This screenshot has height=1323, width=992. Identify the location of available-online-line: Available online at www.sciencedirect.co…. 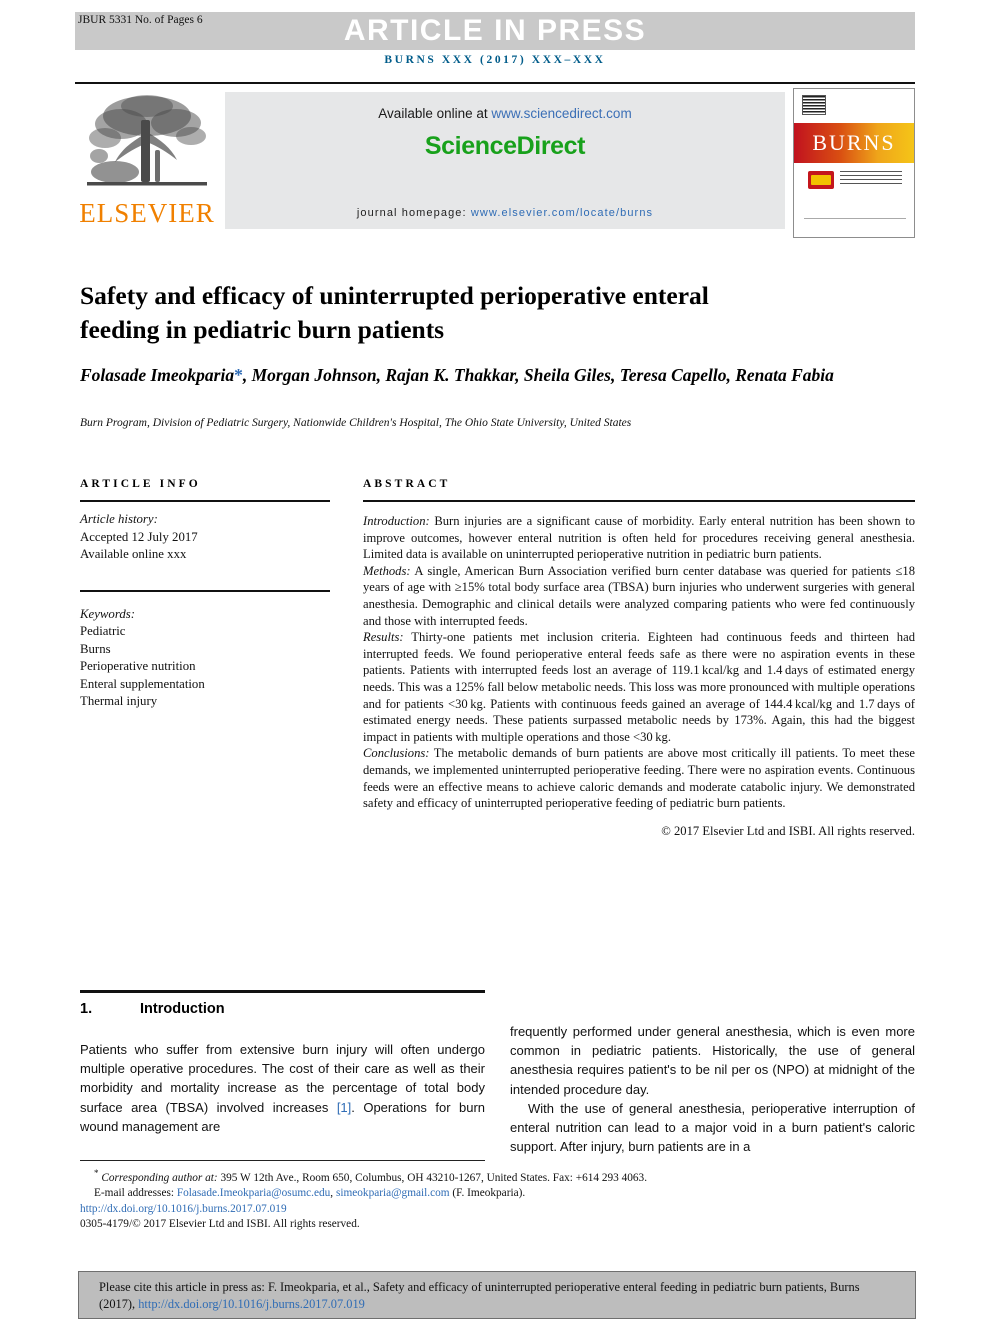
(505, 113).